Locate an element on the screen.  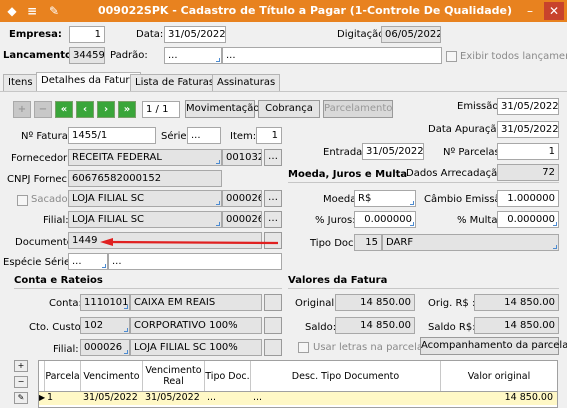
valores-divider is located at coordinates (423, 288).